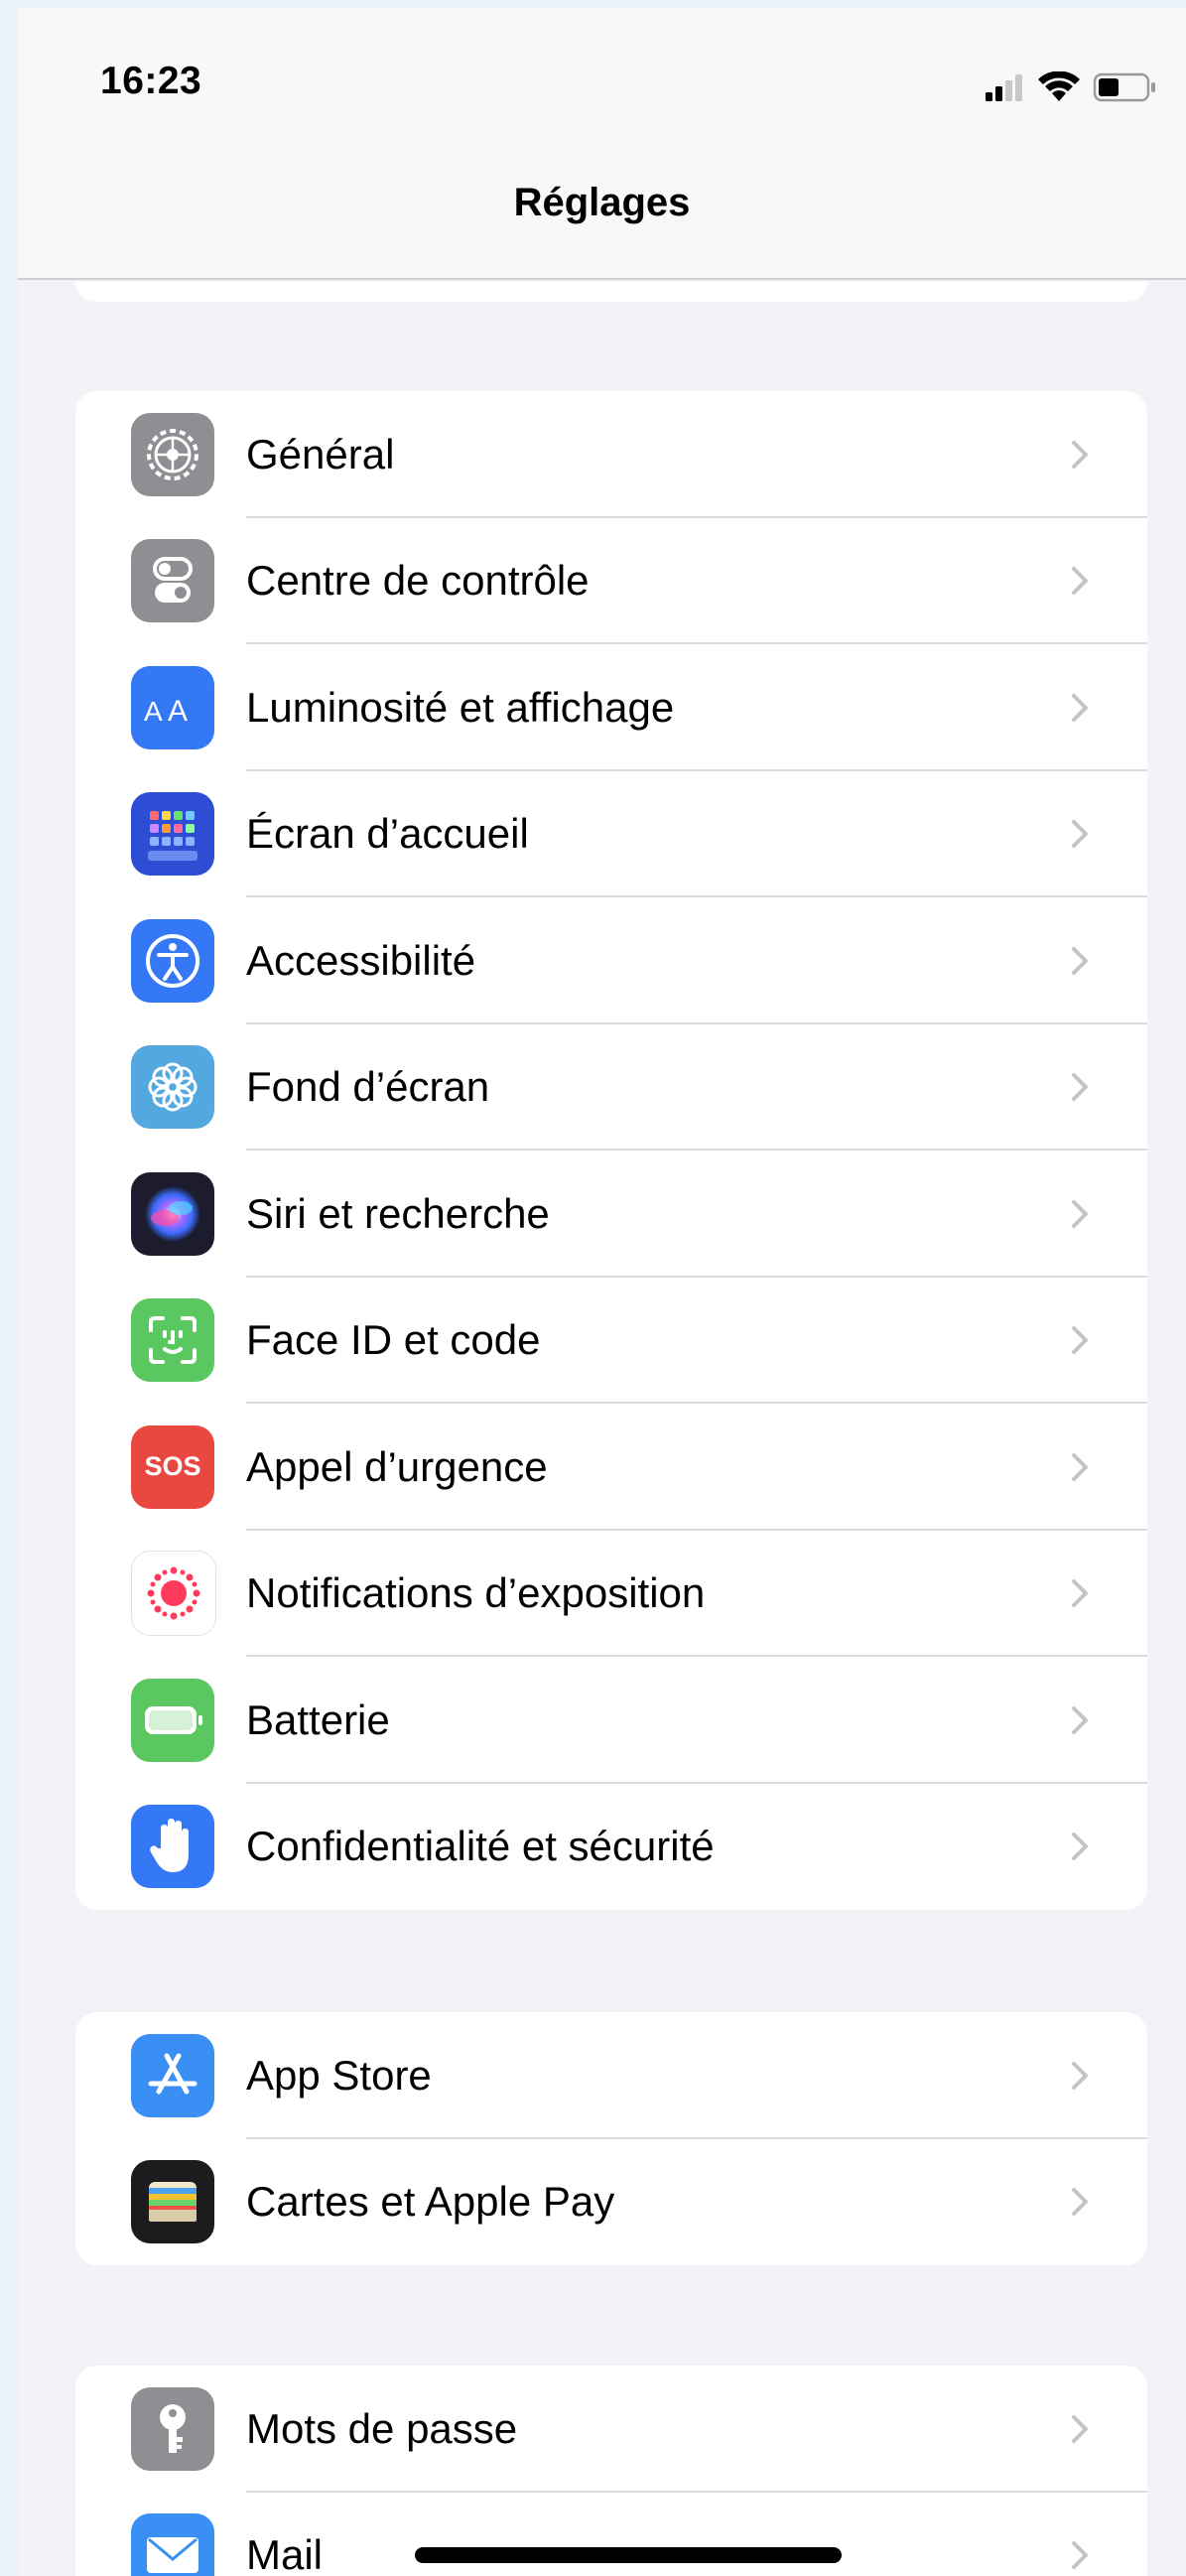 Image resolution: width=1186 pixels, height=2576 pixels. I want to click on settings-row-siri: Siri et recherche, so click(611, 1214).